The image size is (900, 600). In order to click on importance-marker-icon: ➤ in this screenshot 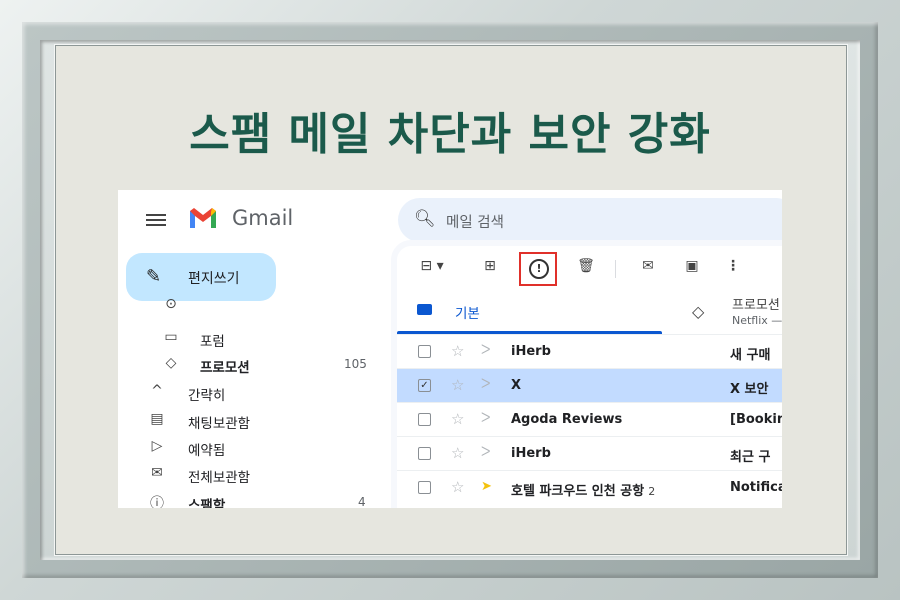, I will do `click(486, 486)`.